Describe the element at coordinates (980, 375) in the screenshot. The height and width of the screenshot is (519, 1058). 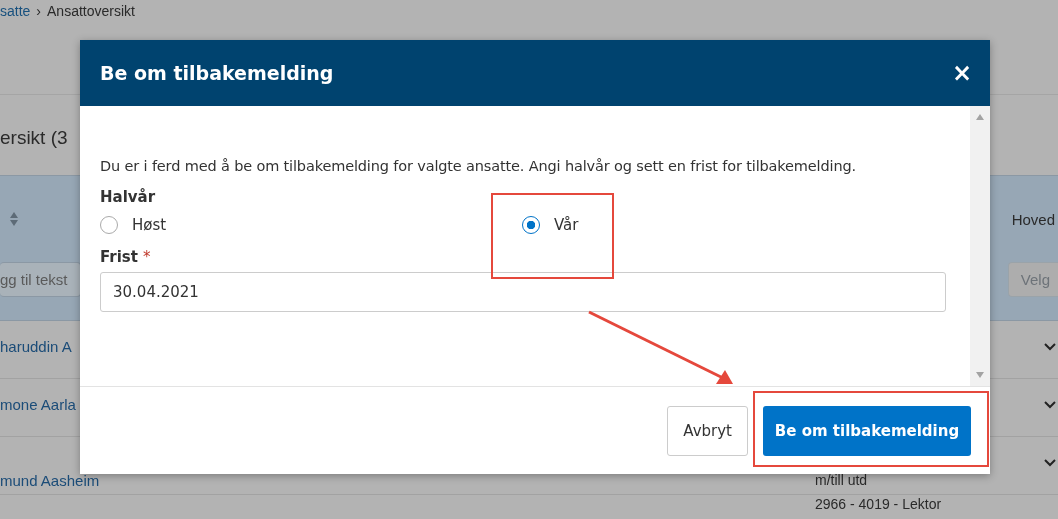
I see `scroll-down-icon` at that location.